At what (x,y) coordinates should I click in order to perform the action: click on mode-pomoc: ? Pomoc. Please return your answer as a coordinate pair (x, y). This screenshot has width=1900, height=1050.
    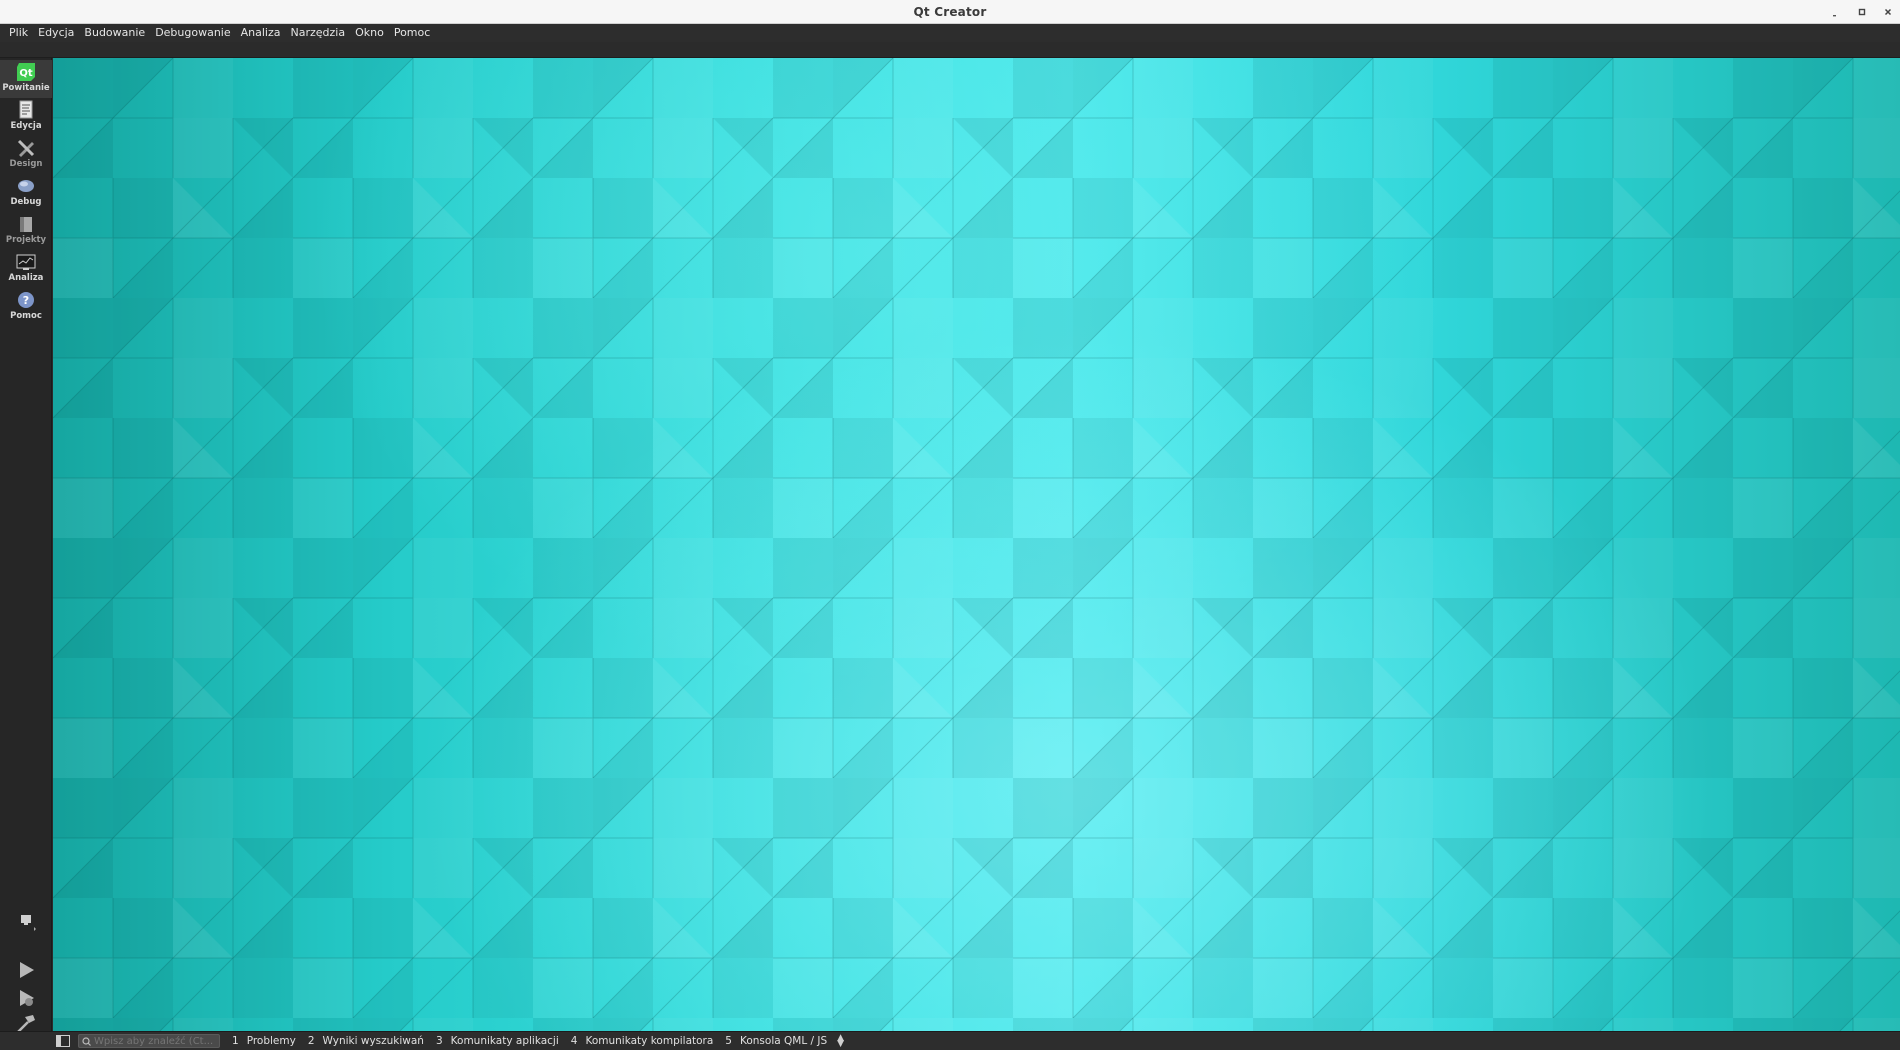
    Looking at the image, I should click on (26, 307).